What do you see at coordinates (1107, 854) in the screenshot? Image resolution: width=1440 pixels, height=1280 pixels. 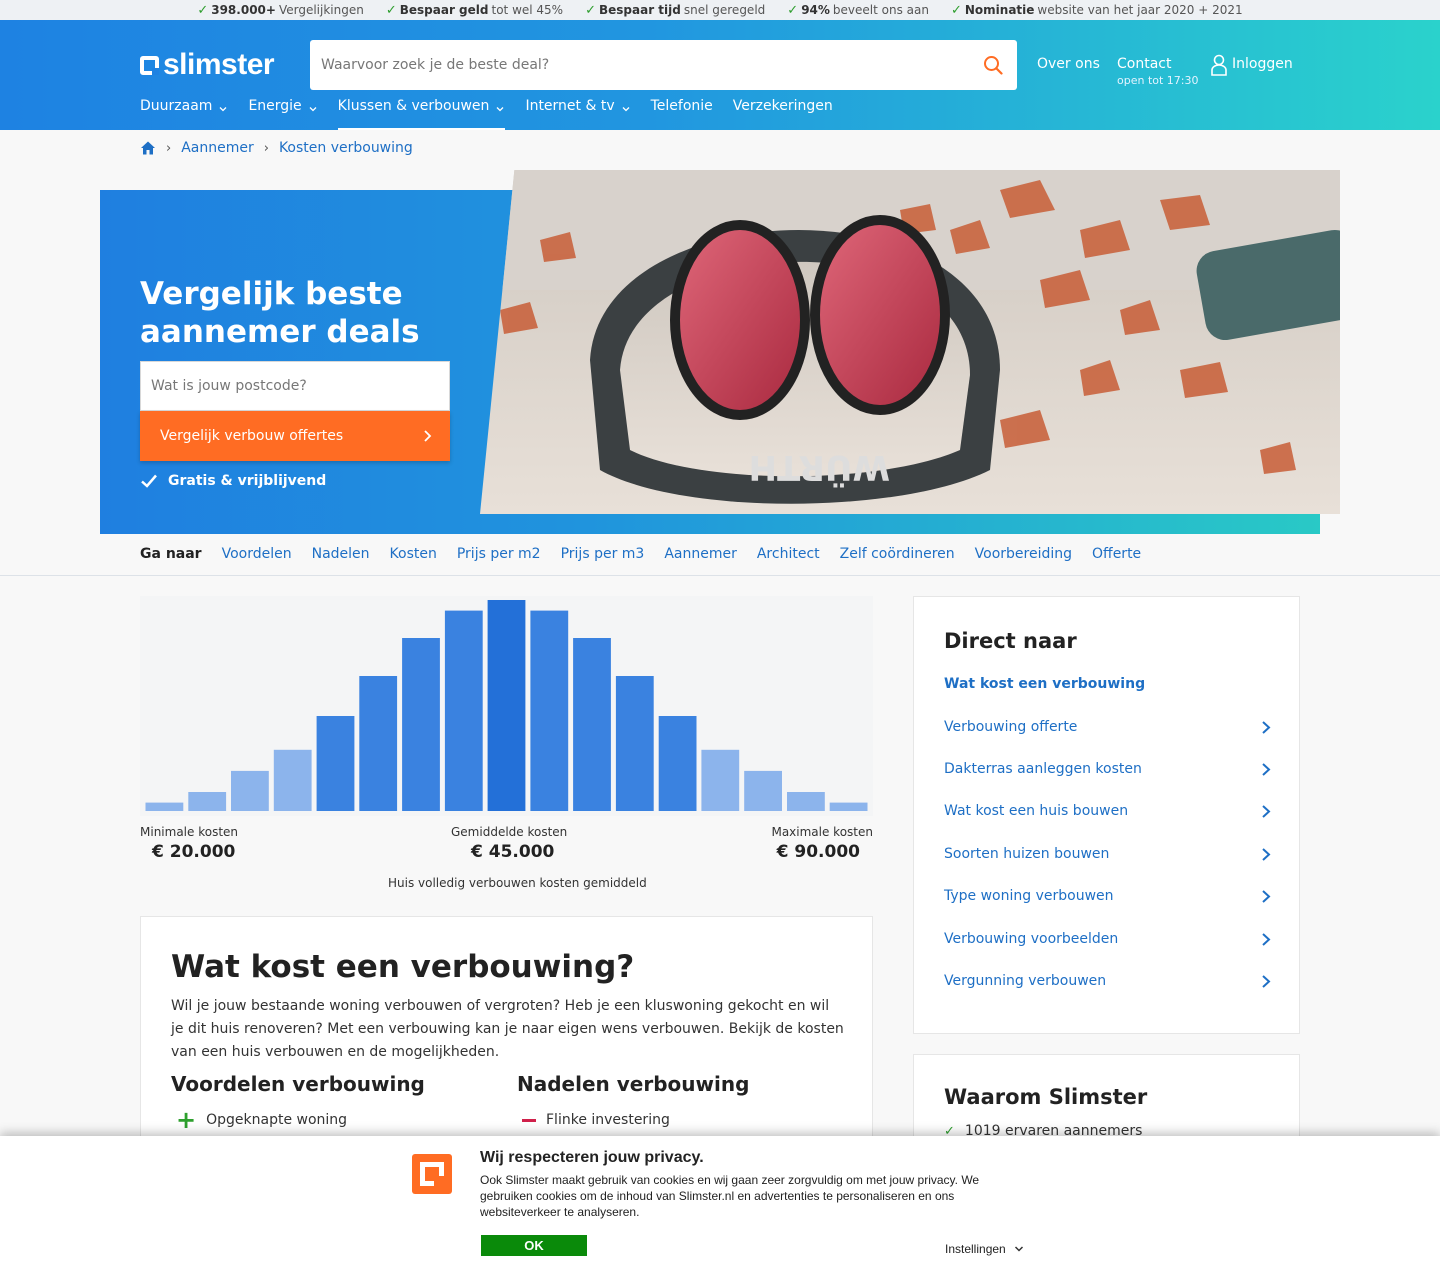 I see `sidebar-item-soorten-huizen: Soorten huizen bouwen` at bounding box center [1107, 854].